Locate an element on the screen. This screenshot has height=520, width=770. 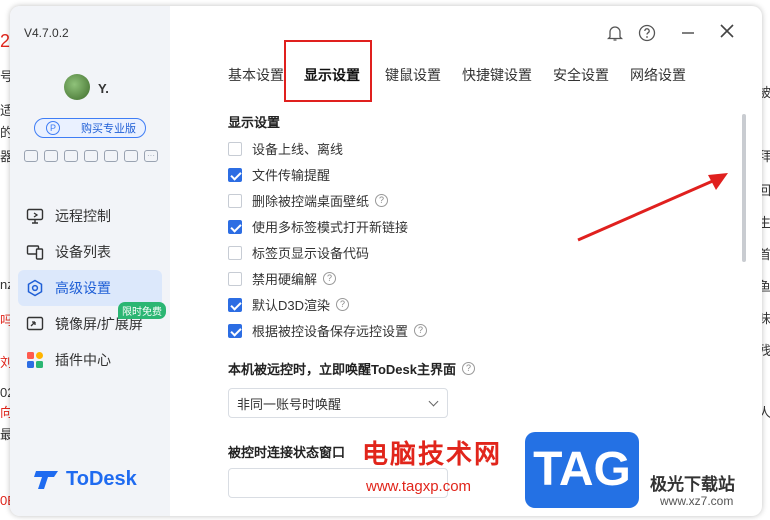
jg-site-name: 极光下载站 is located at coordinates (692, 484).